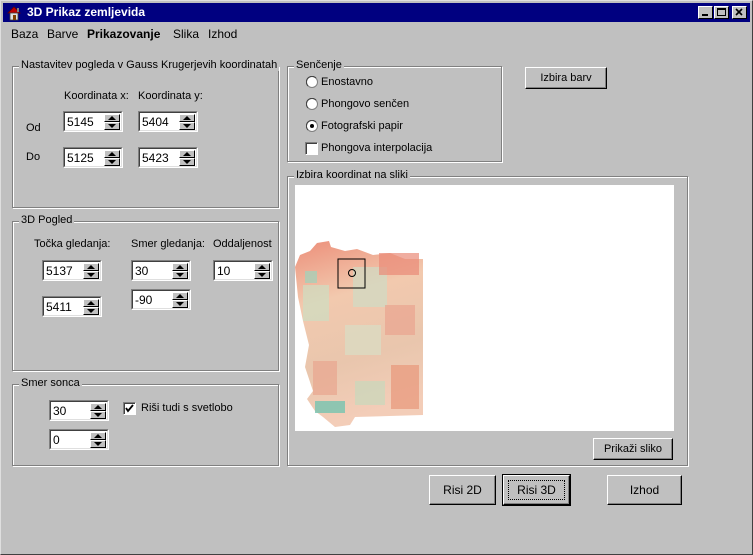  What do you see at coordinates (143, 300) in the screenshot?
I see `direction-2-value: -90` at bounding box center [143, 300].